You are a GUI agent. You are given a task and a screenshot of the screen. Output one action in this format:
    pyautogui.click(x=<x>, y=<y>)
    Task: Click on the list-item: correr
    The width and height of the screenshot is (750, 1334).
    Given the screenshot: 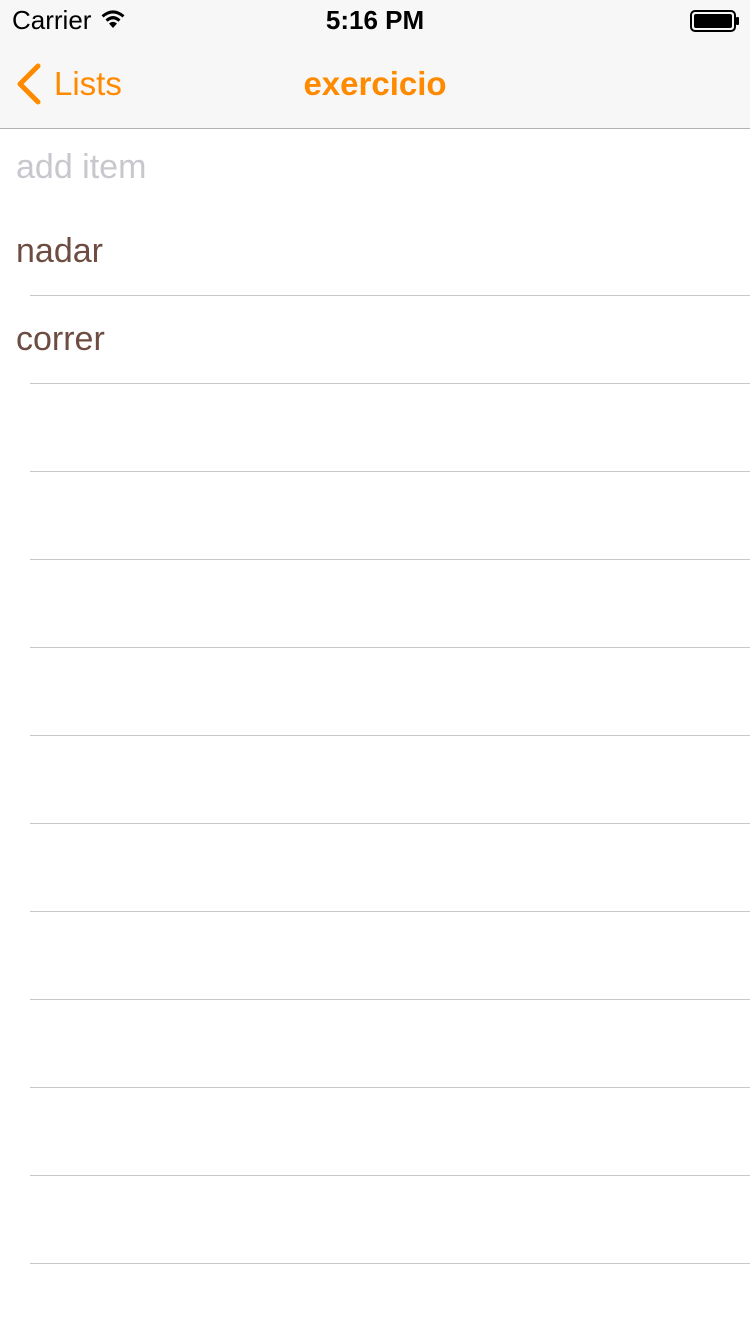 What is the action you would take?
    pyautogui.click(x=375, y=339)
    